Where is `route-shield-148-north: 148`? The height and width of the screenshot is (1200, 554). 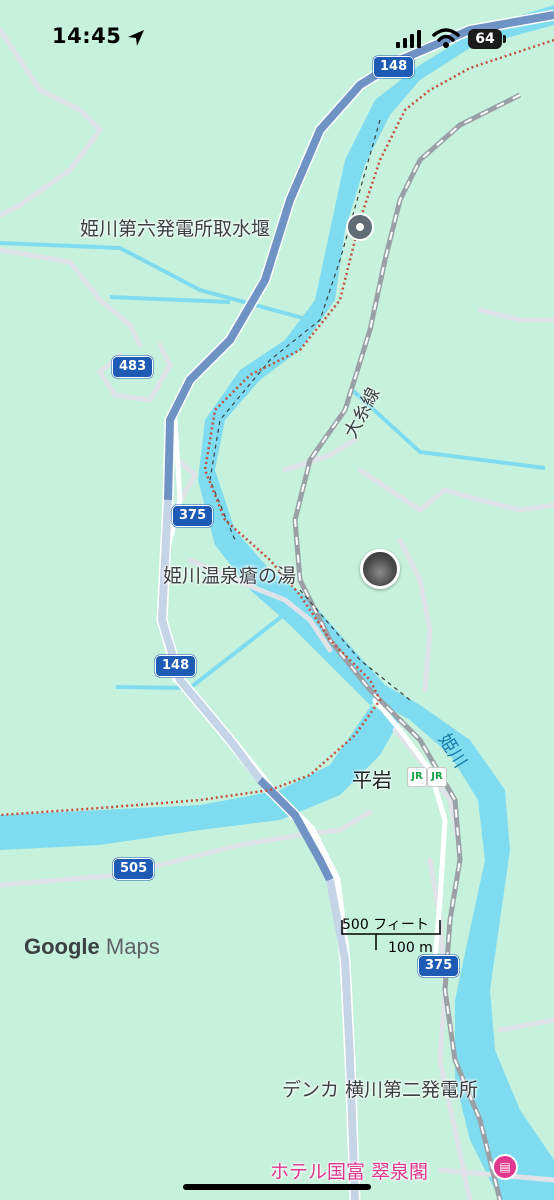 route-shield-148-north: 148 is located at coordinates (394, 67).